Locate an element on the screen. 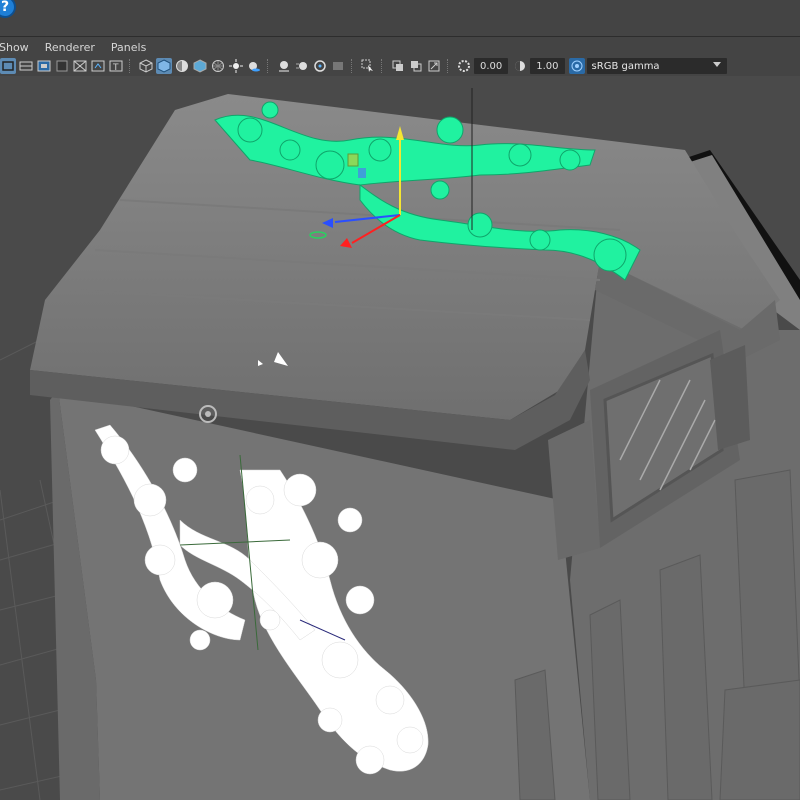  exposure-field: 0.00 is located at coordinates (491, 66).